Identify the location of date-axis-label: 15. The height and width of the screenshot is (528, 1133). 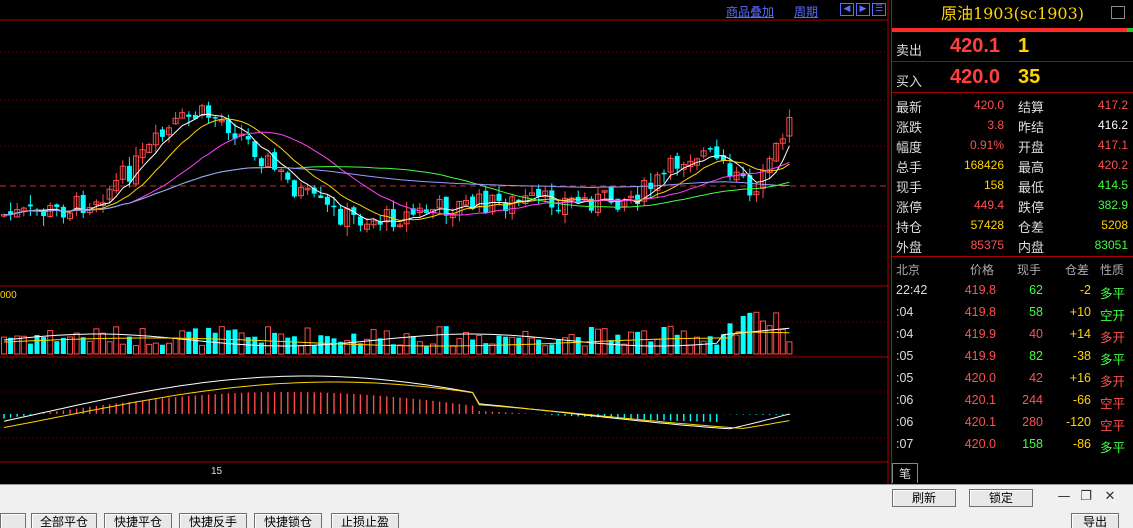
(217, 471).